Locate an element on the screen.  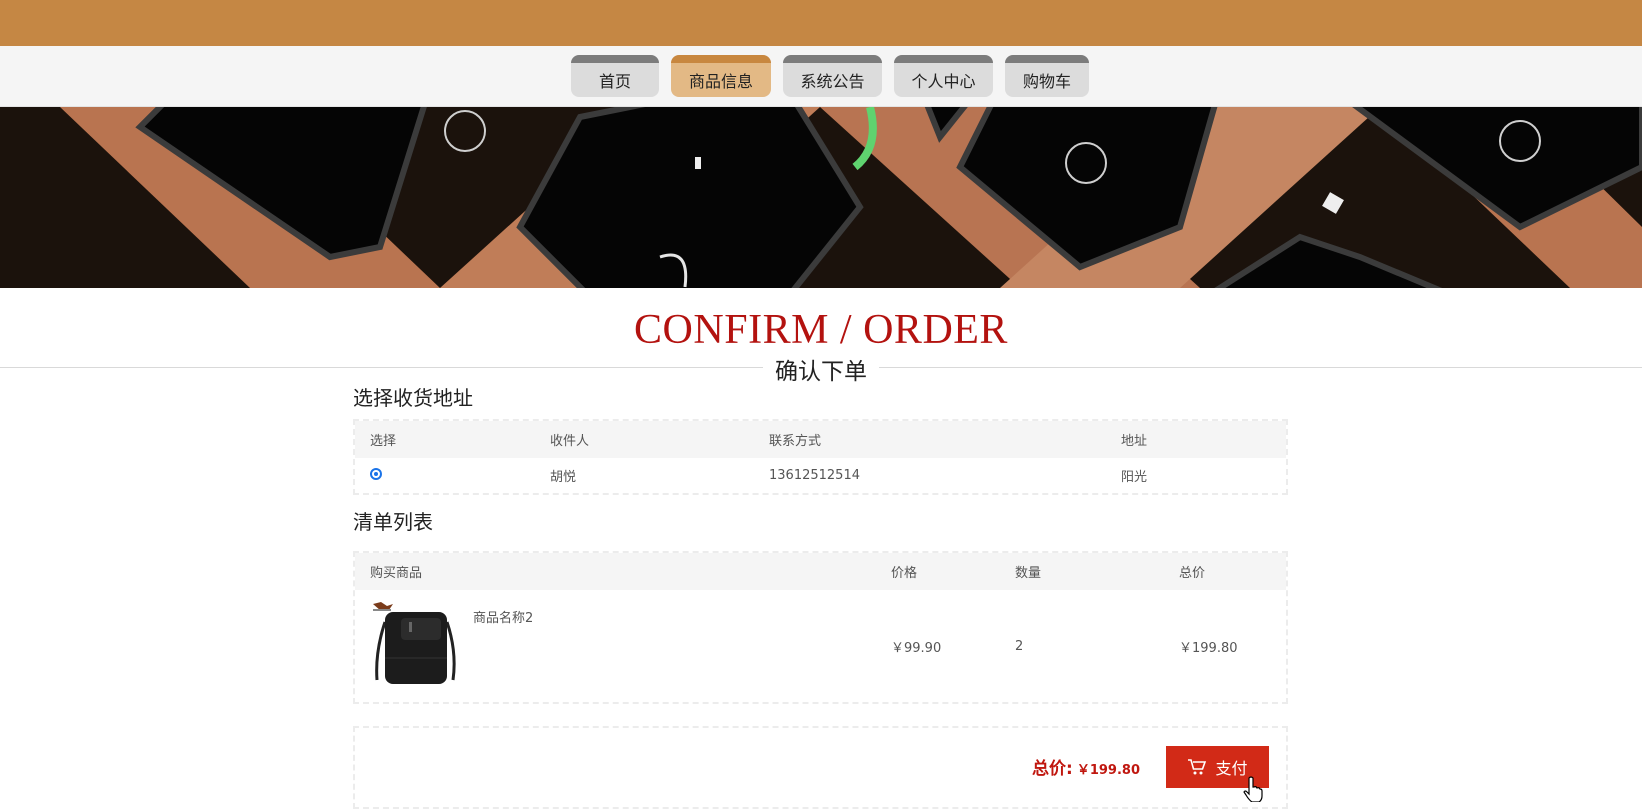
nav-bar: 首页 商品信息 系统公告 个人中心 购物车 is located at coordinates (821, 76).